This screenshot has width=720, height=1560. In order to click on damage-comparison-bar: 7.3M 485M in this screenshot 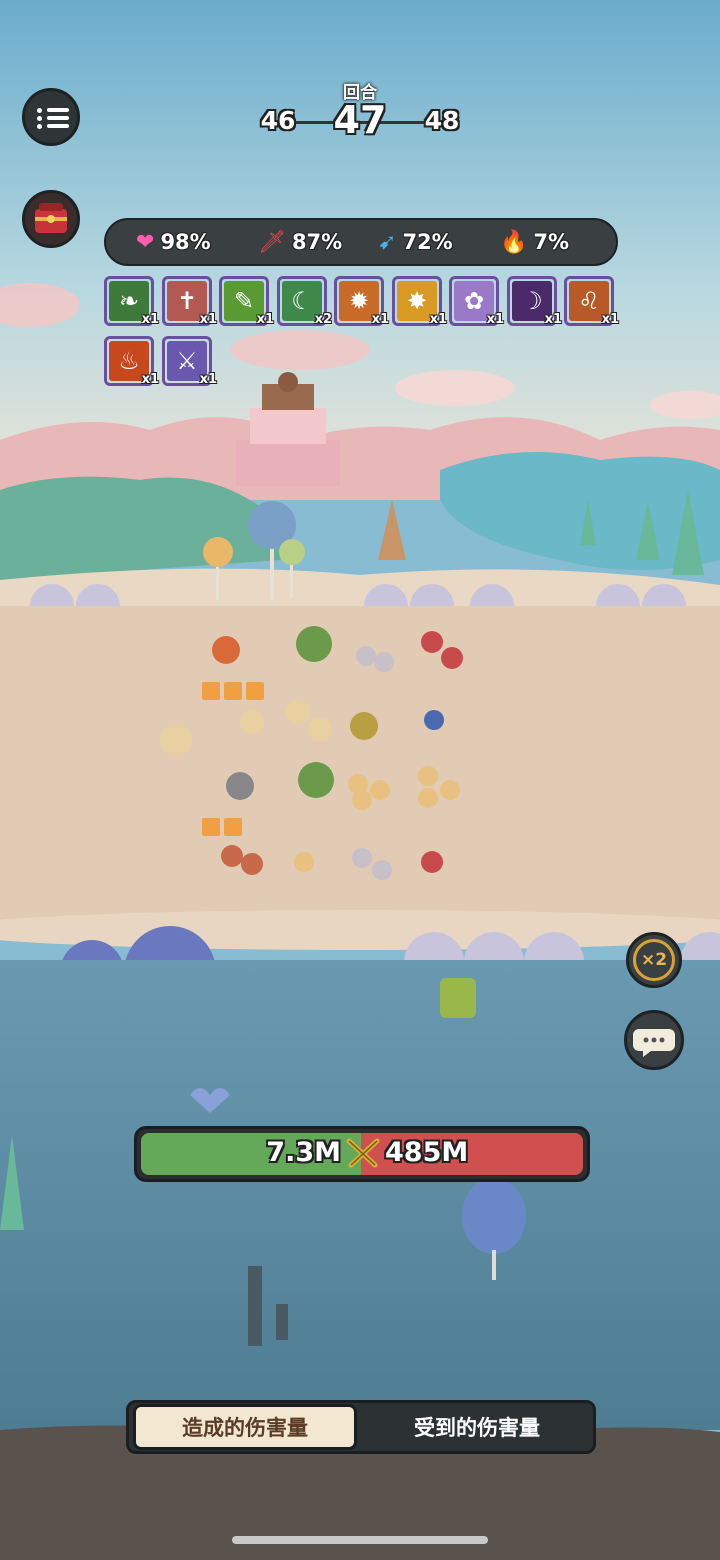, I will do `click(362, 1154)`.